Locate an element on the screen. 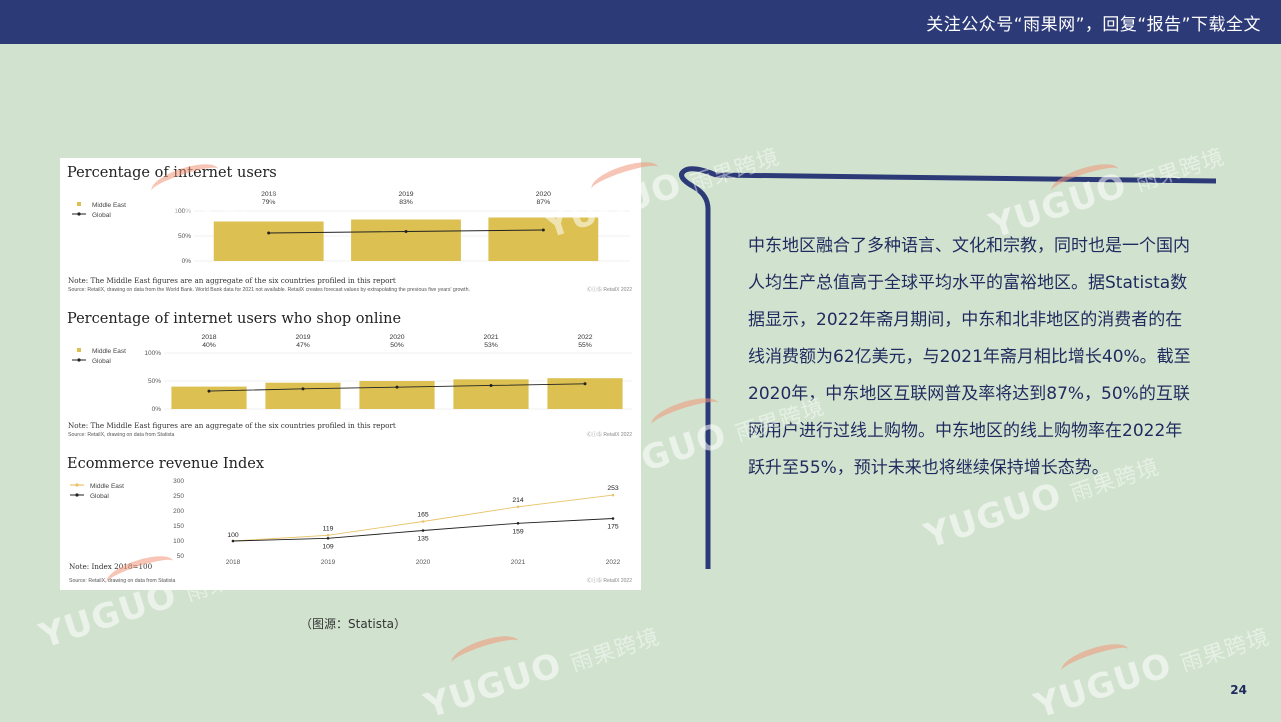 This screenshot has height=722, width=1281. value-label: 47% is located at coordinates (303, 345).